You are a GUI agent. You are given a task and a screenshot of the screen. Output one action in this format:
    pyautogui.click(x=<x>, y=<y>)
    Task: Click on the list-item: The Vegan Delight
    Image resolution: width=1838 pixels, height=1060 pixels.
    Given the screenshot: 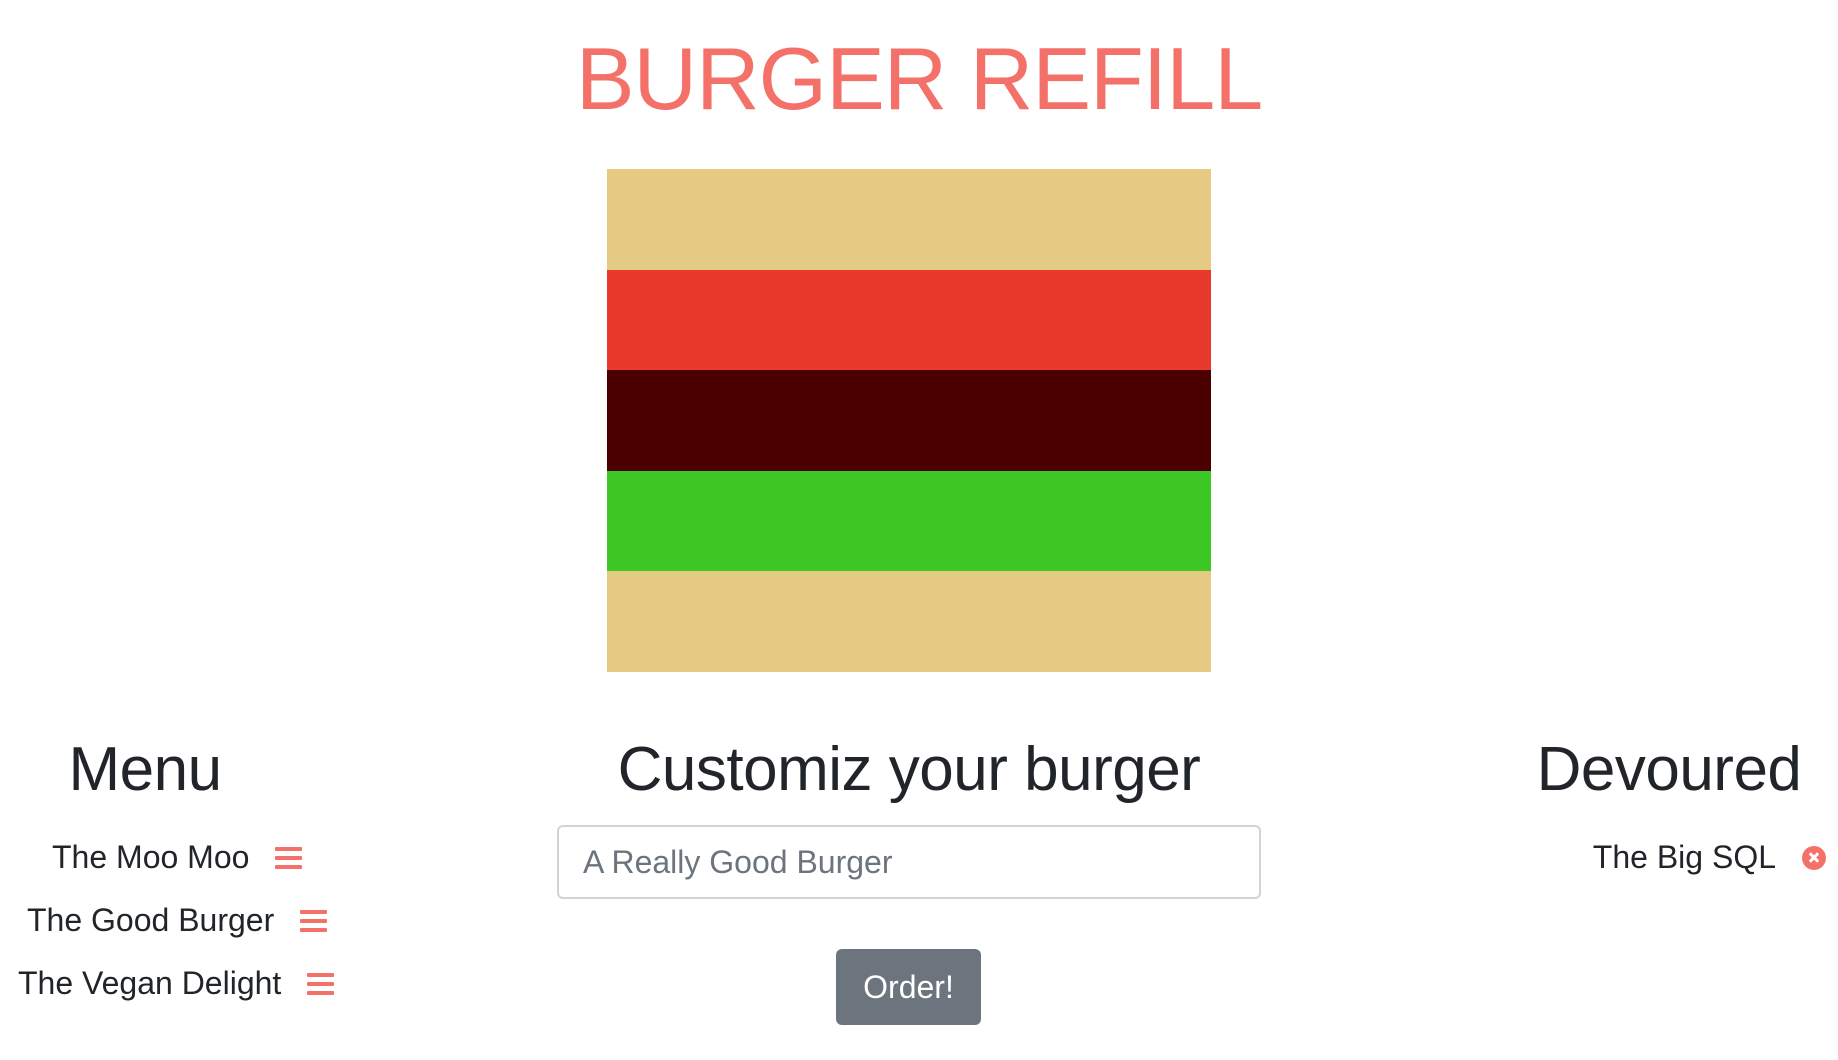 What is the action you would take?
    pyautogui.click(x=190, y=983)
    